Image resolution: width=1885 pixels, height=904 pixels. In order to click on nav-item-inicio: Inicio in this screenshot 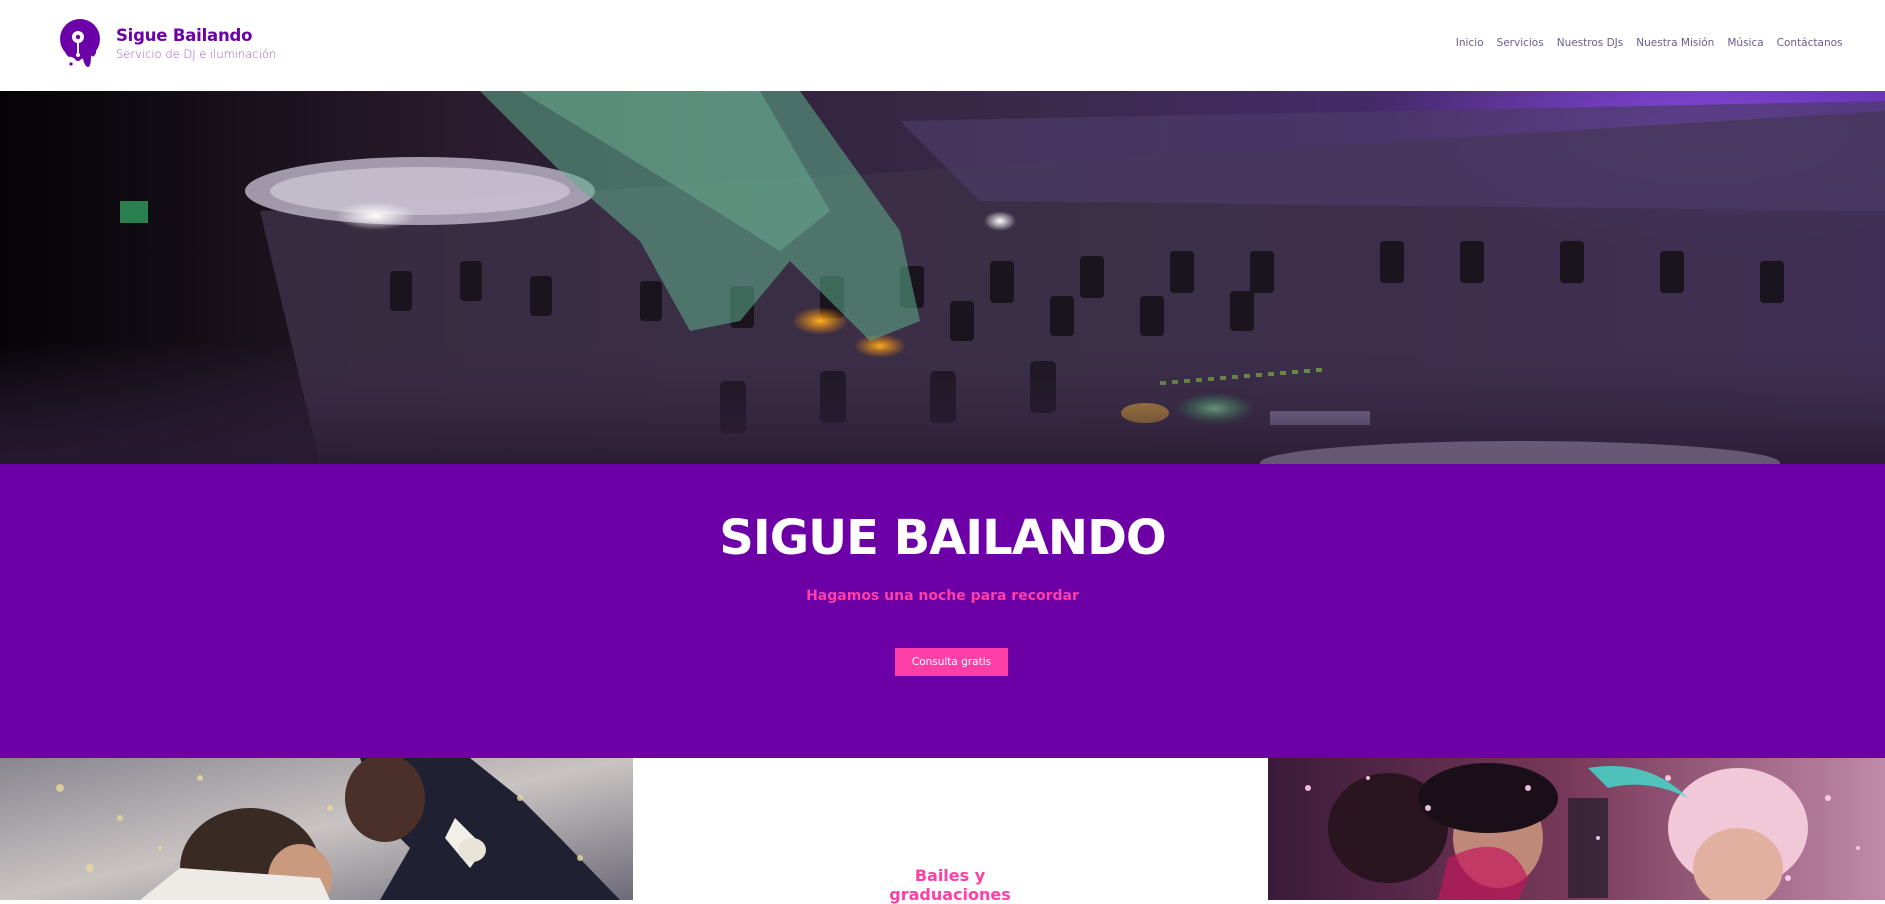, I will do `click(1469, 43)`.